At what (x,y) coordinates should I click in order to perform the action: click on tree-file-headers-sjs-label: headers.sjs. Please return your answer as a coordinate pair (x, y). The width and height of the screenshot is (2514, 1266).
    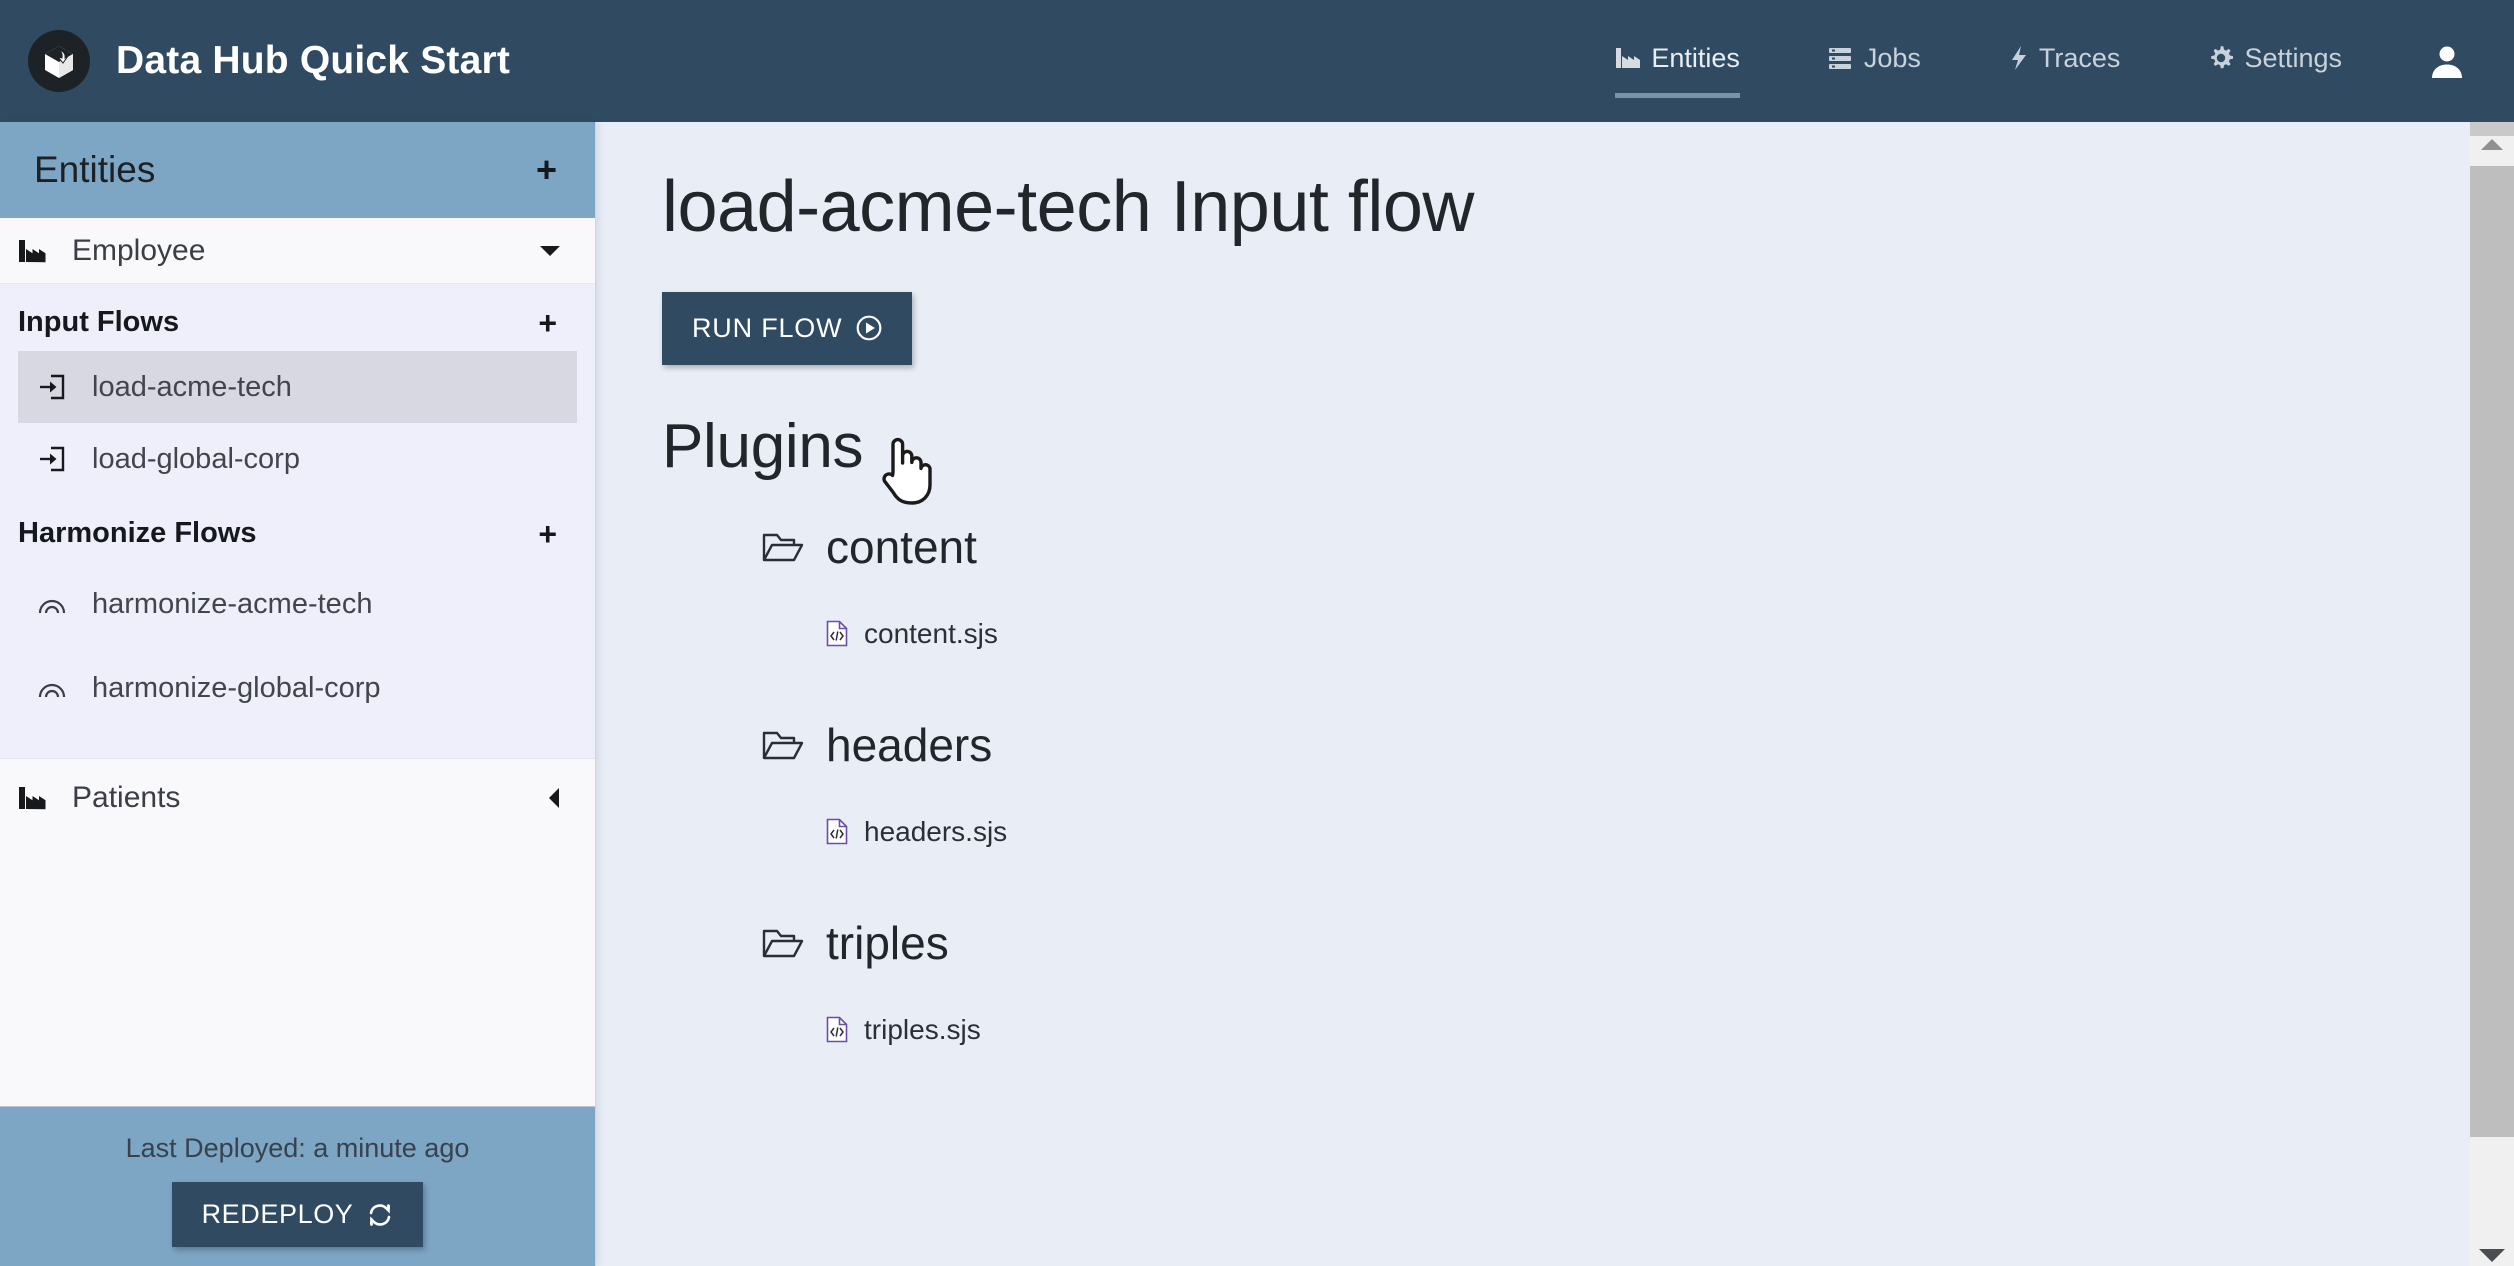
    Looking at the image, I should click on (936, 831).